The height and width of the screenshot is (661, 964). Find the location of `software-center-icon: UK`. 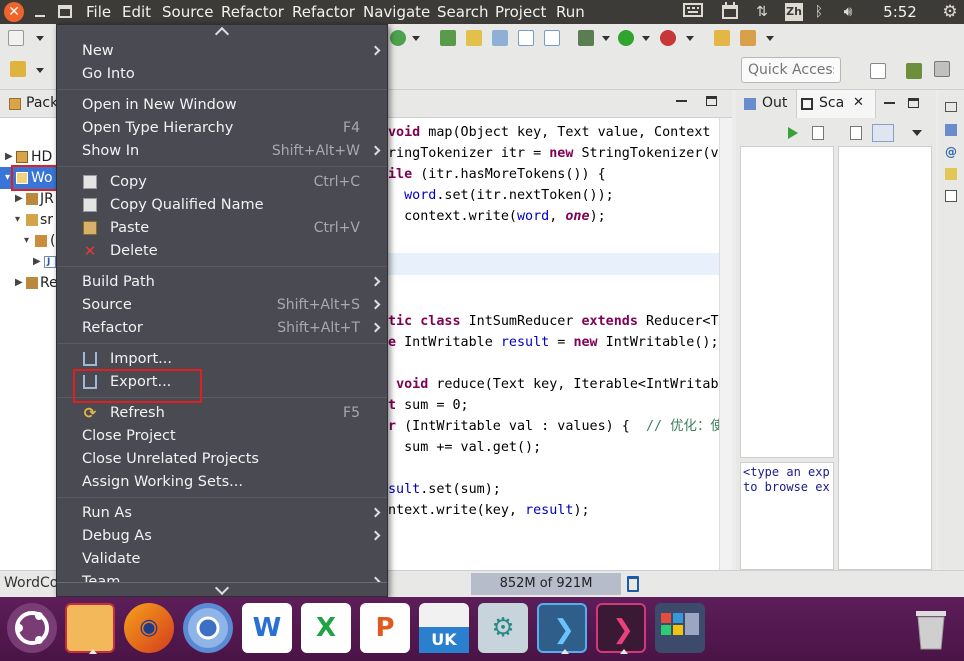

software-center-icon: UK is located at coordinates (444, 628).